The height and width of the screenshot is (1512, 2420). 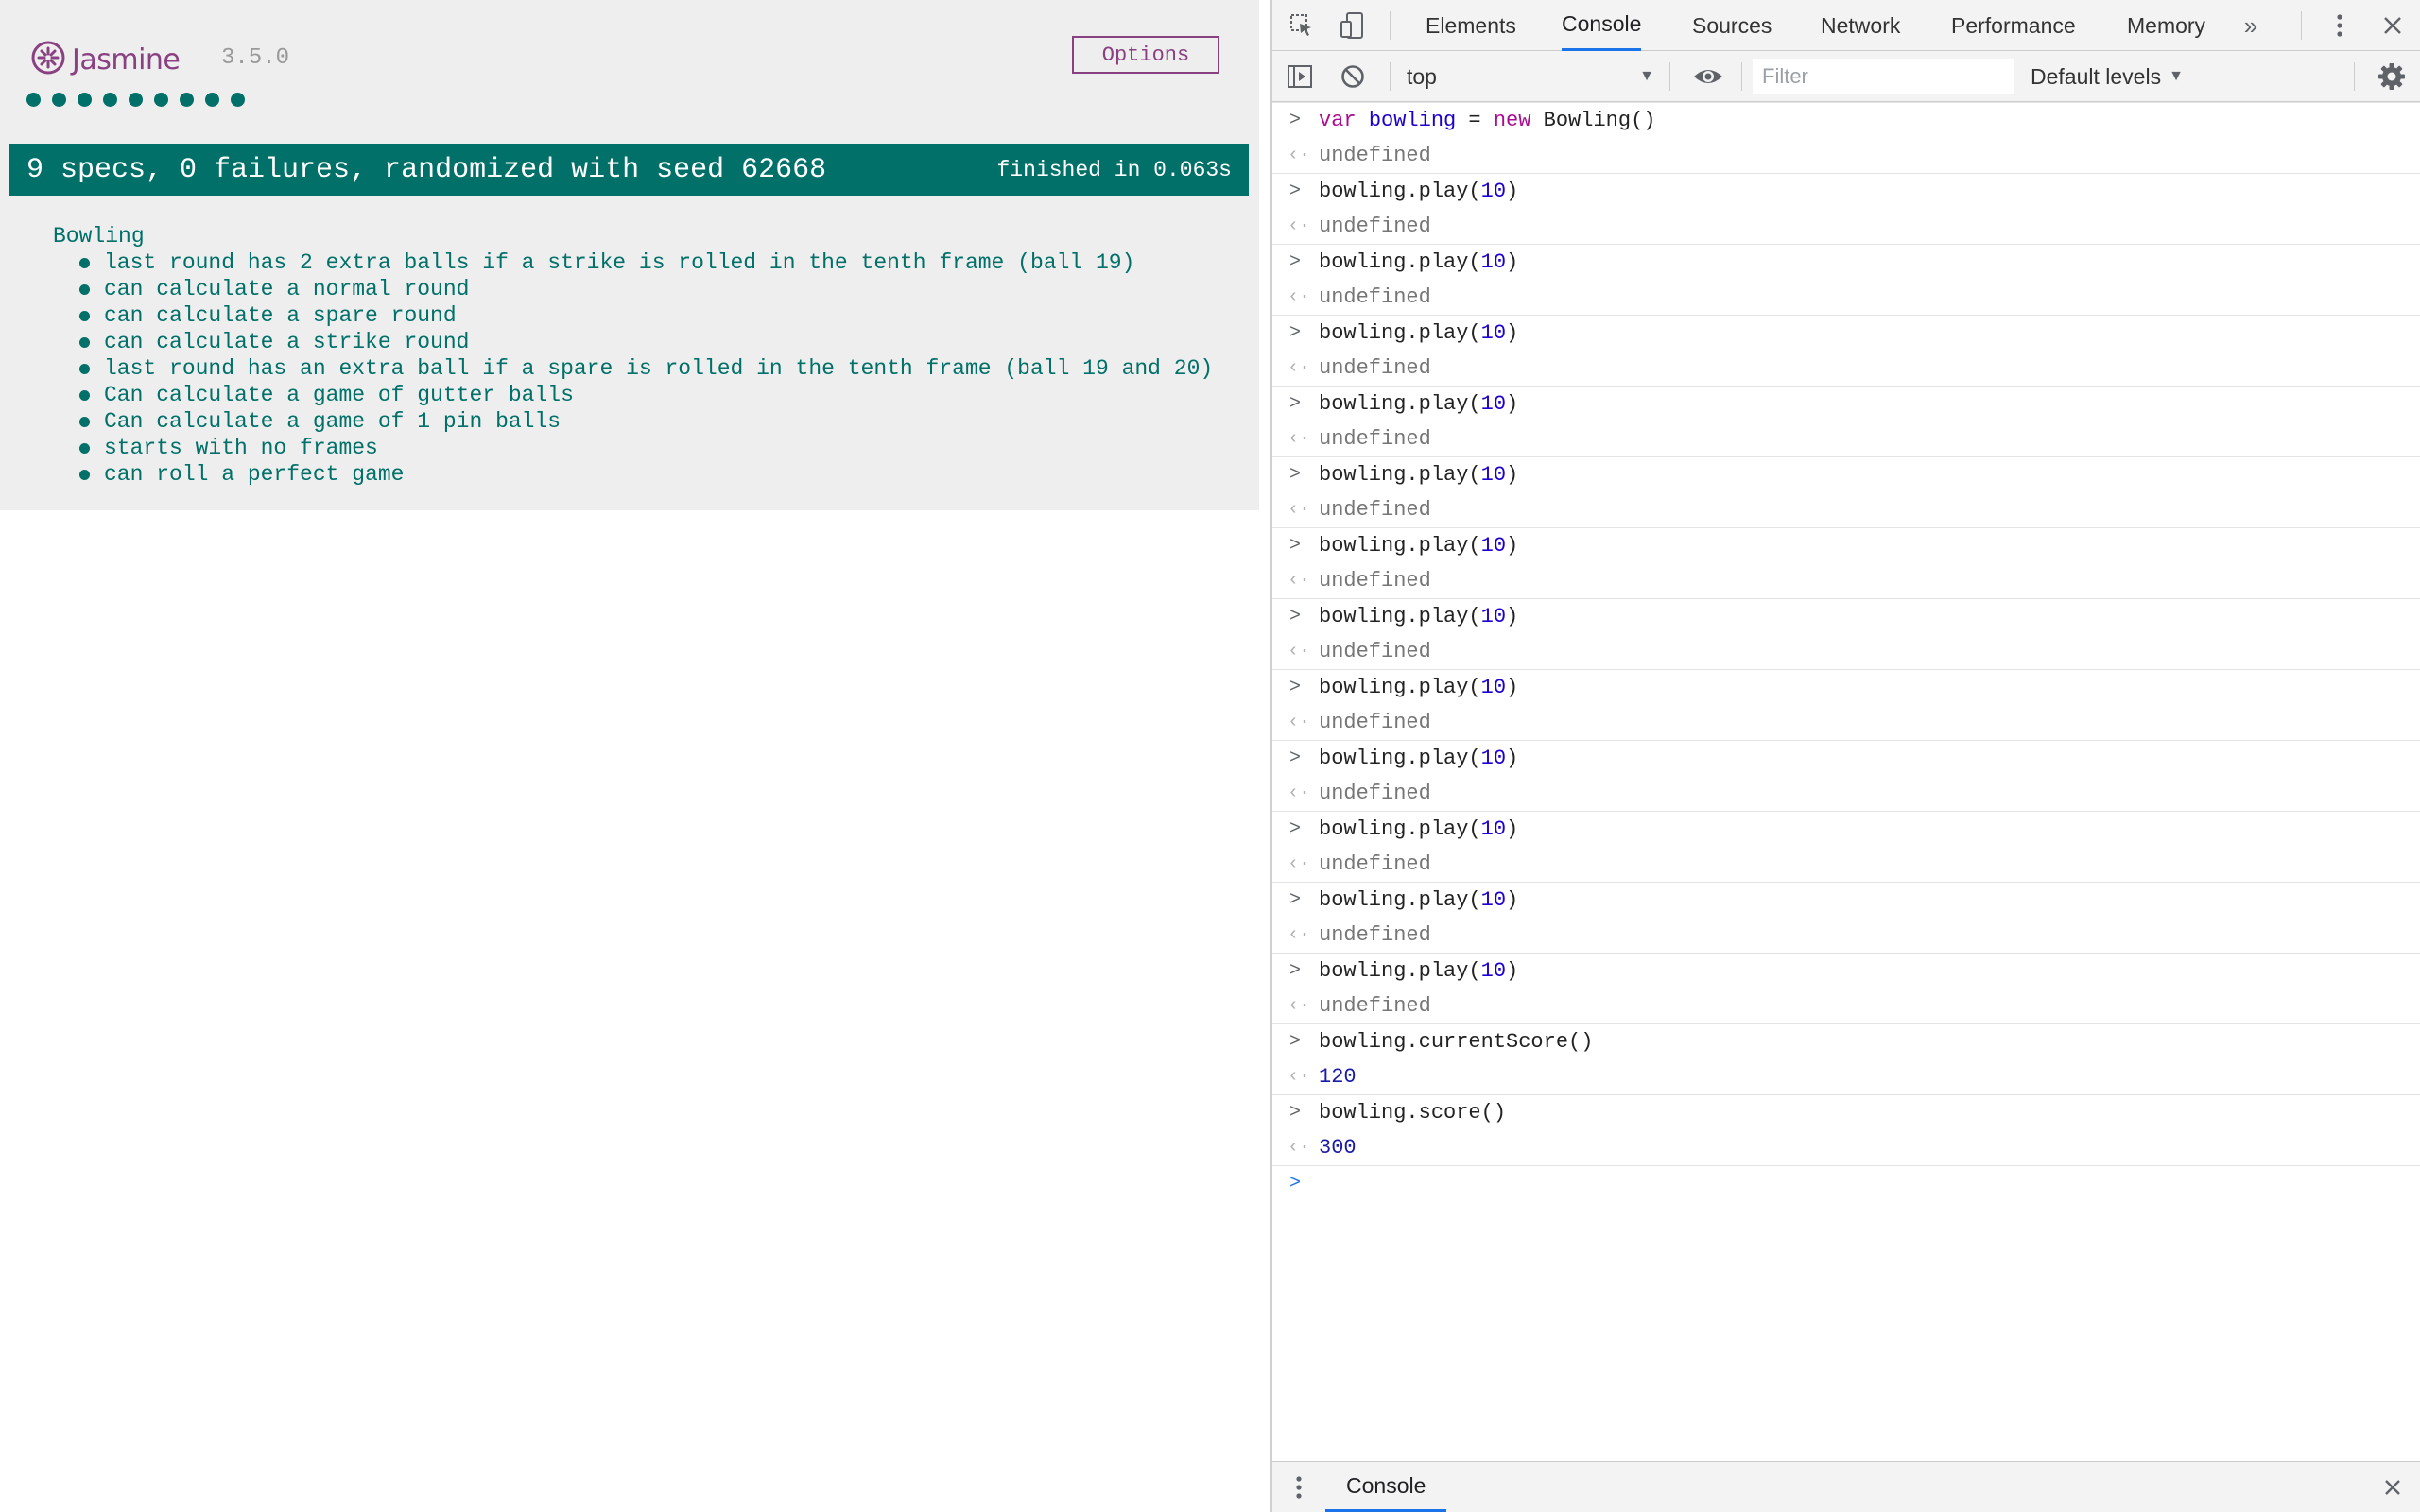 I want to click on tab-performance: Performance, so click(x=2014, y=25).